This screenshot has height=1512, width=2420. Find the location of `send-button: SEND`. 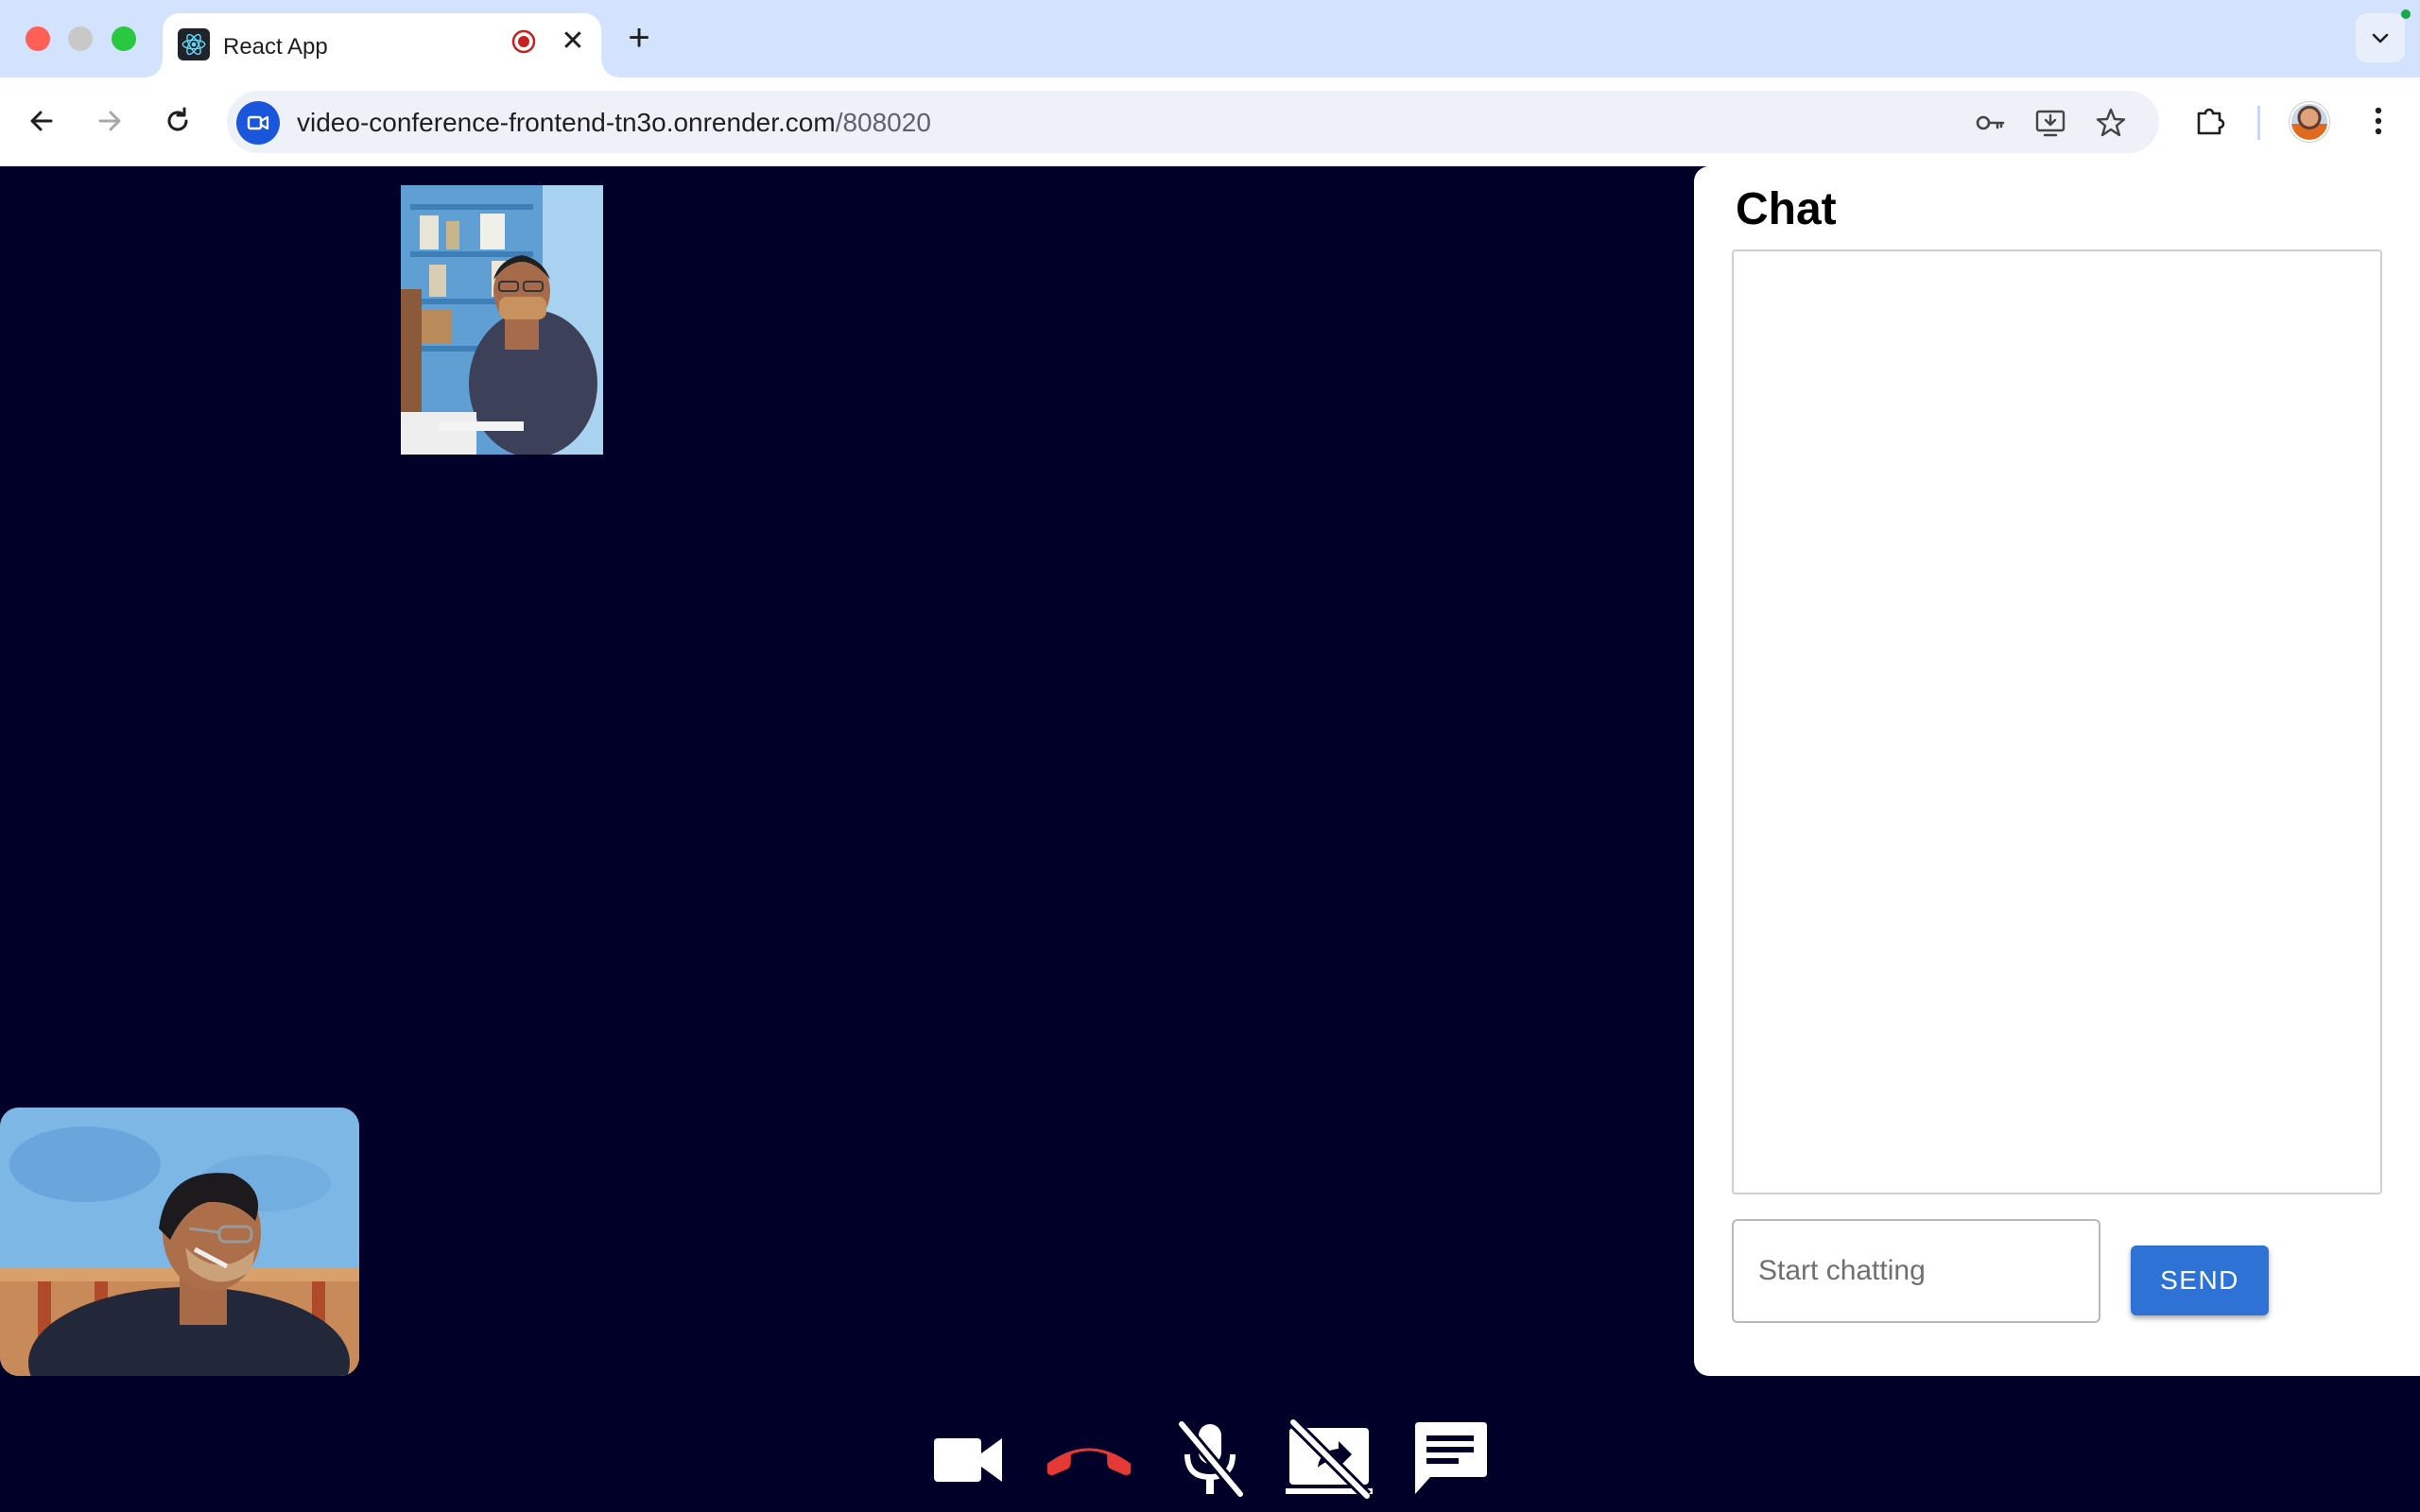

send-button: SEND is located at coordinates (2200, 1280).